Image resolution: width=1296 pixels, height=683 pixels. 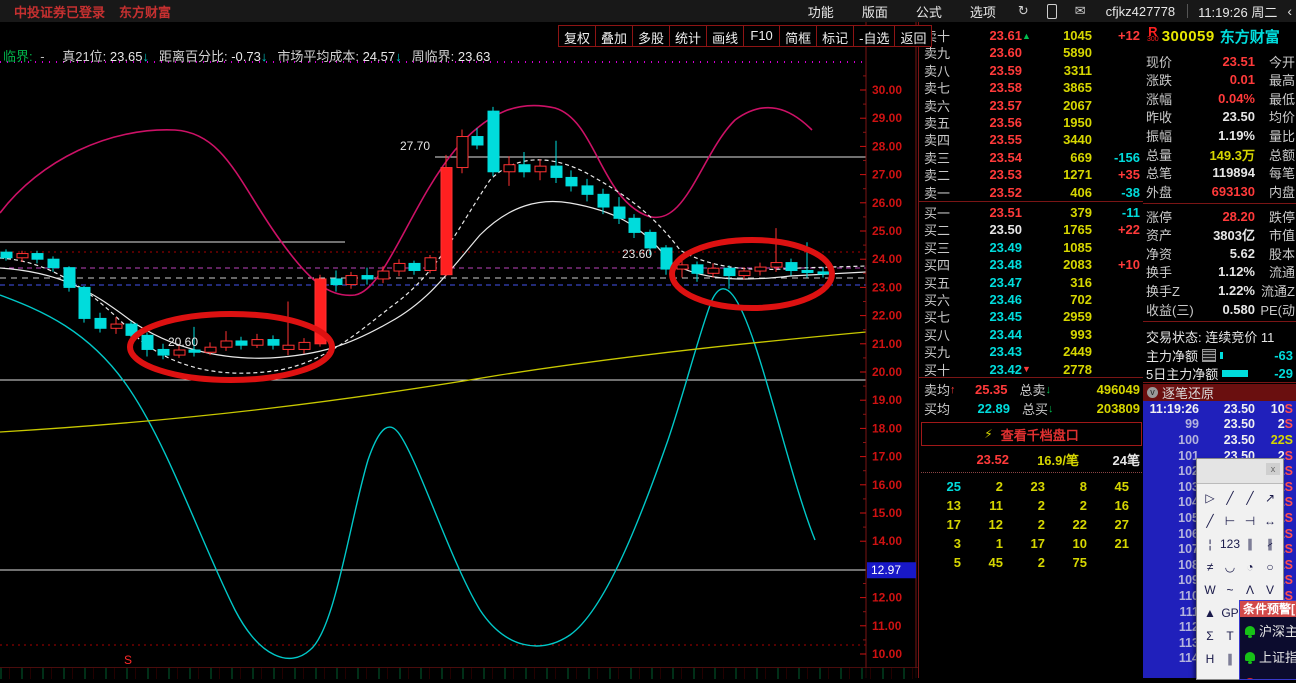 I want to click on field-value: 0.04%, so click(x=1236, y=98).